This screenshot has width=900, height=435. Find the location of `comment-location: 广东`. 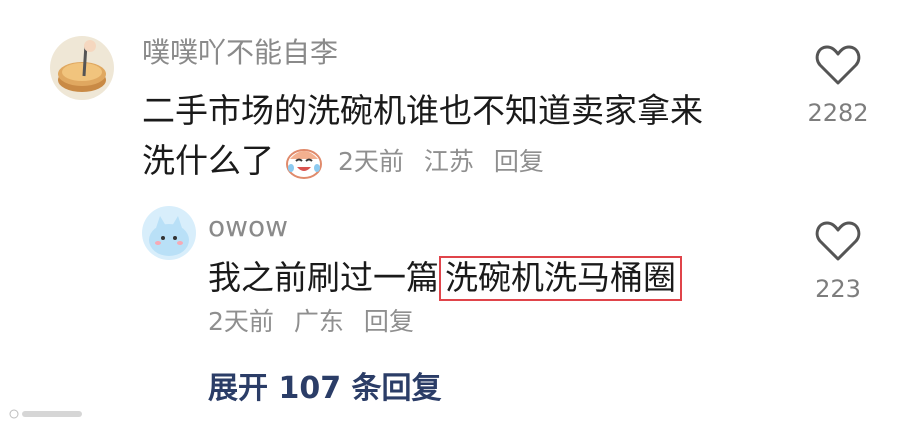

comment-location: 广东 is located at coordinates (318, 321).